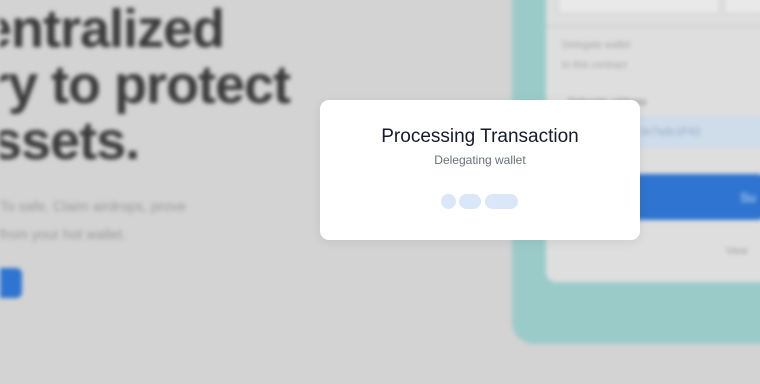 The image size is (760, 384). I want to click on card-top-input-secondary, so click(742, 7).